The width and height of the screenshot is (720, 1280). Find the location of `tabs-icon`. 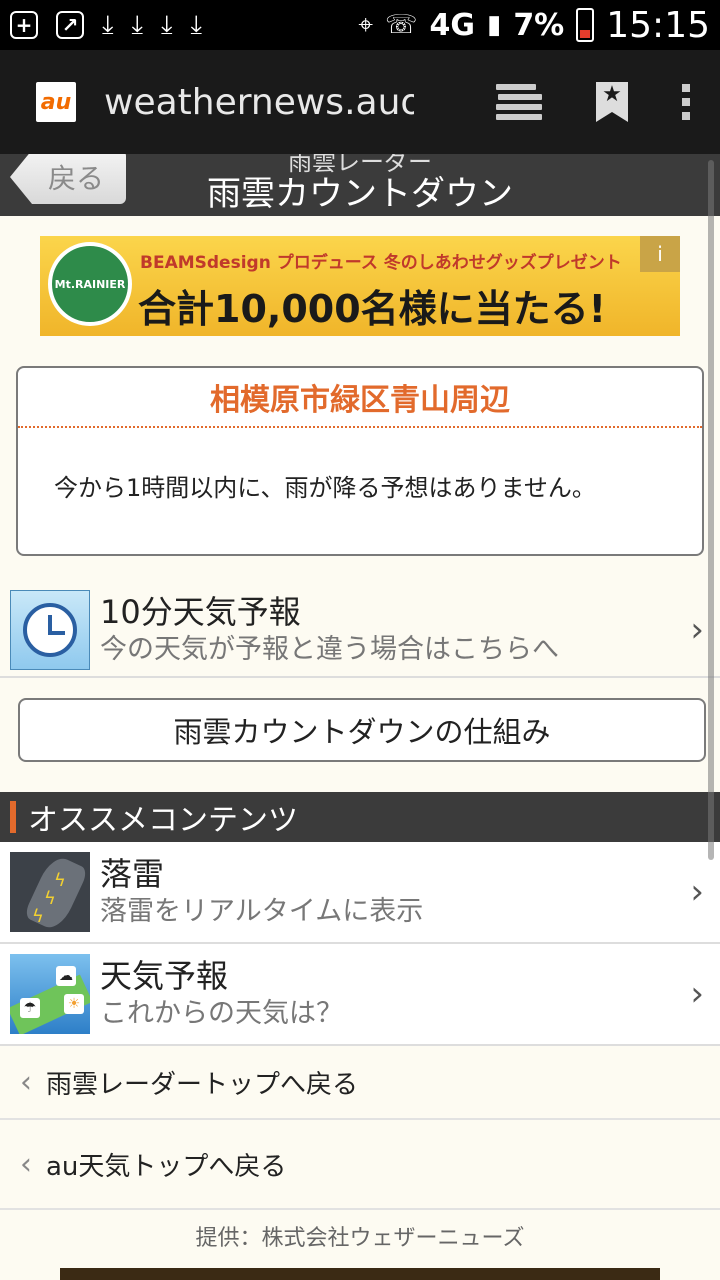

tabs-icon is located at coordinates (519, 102).